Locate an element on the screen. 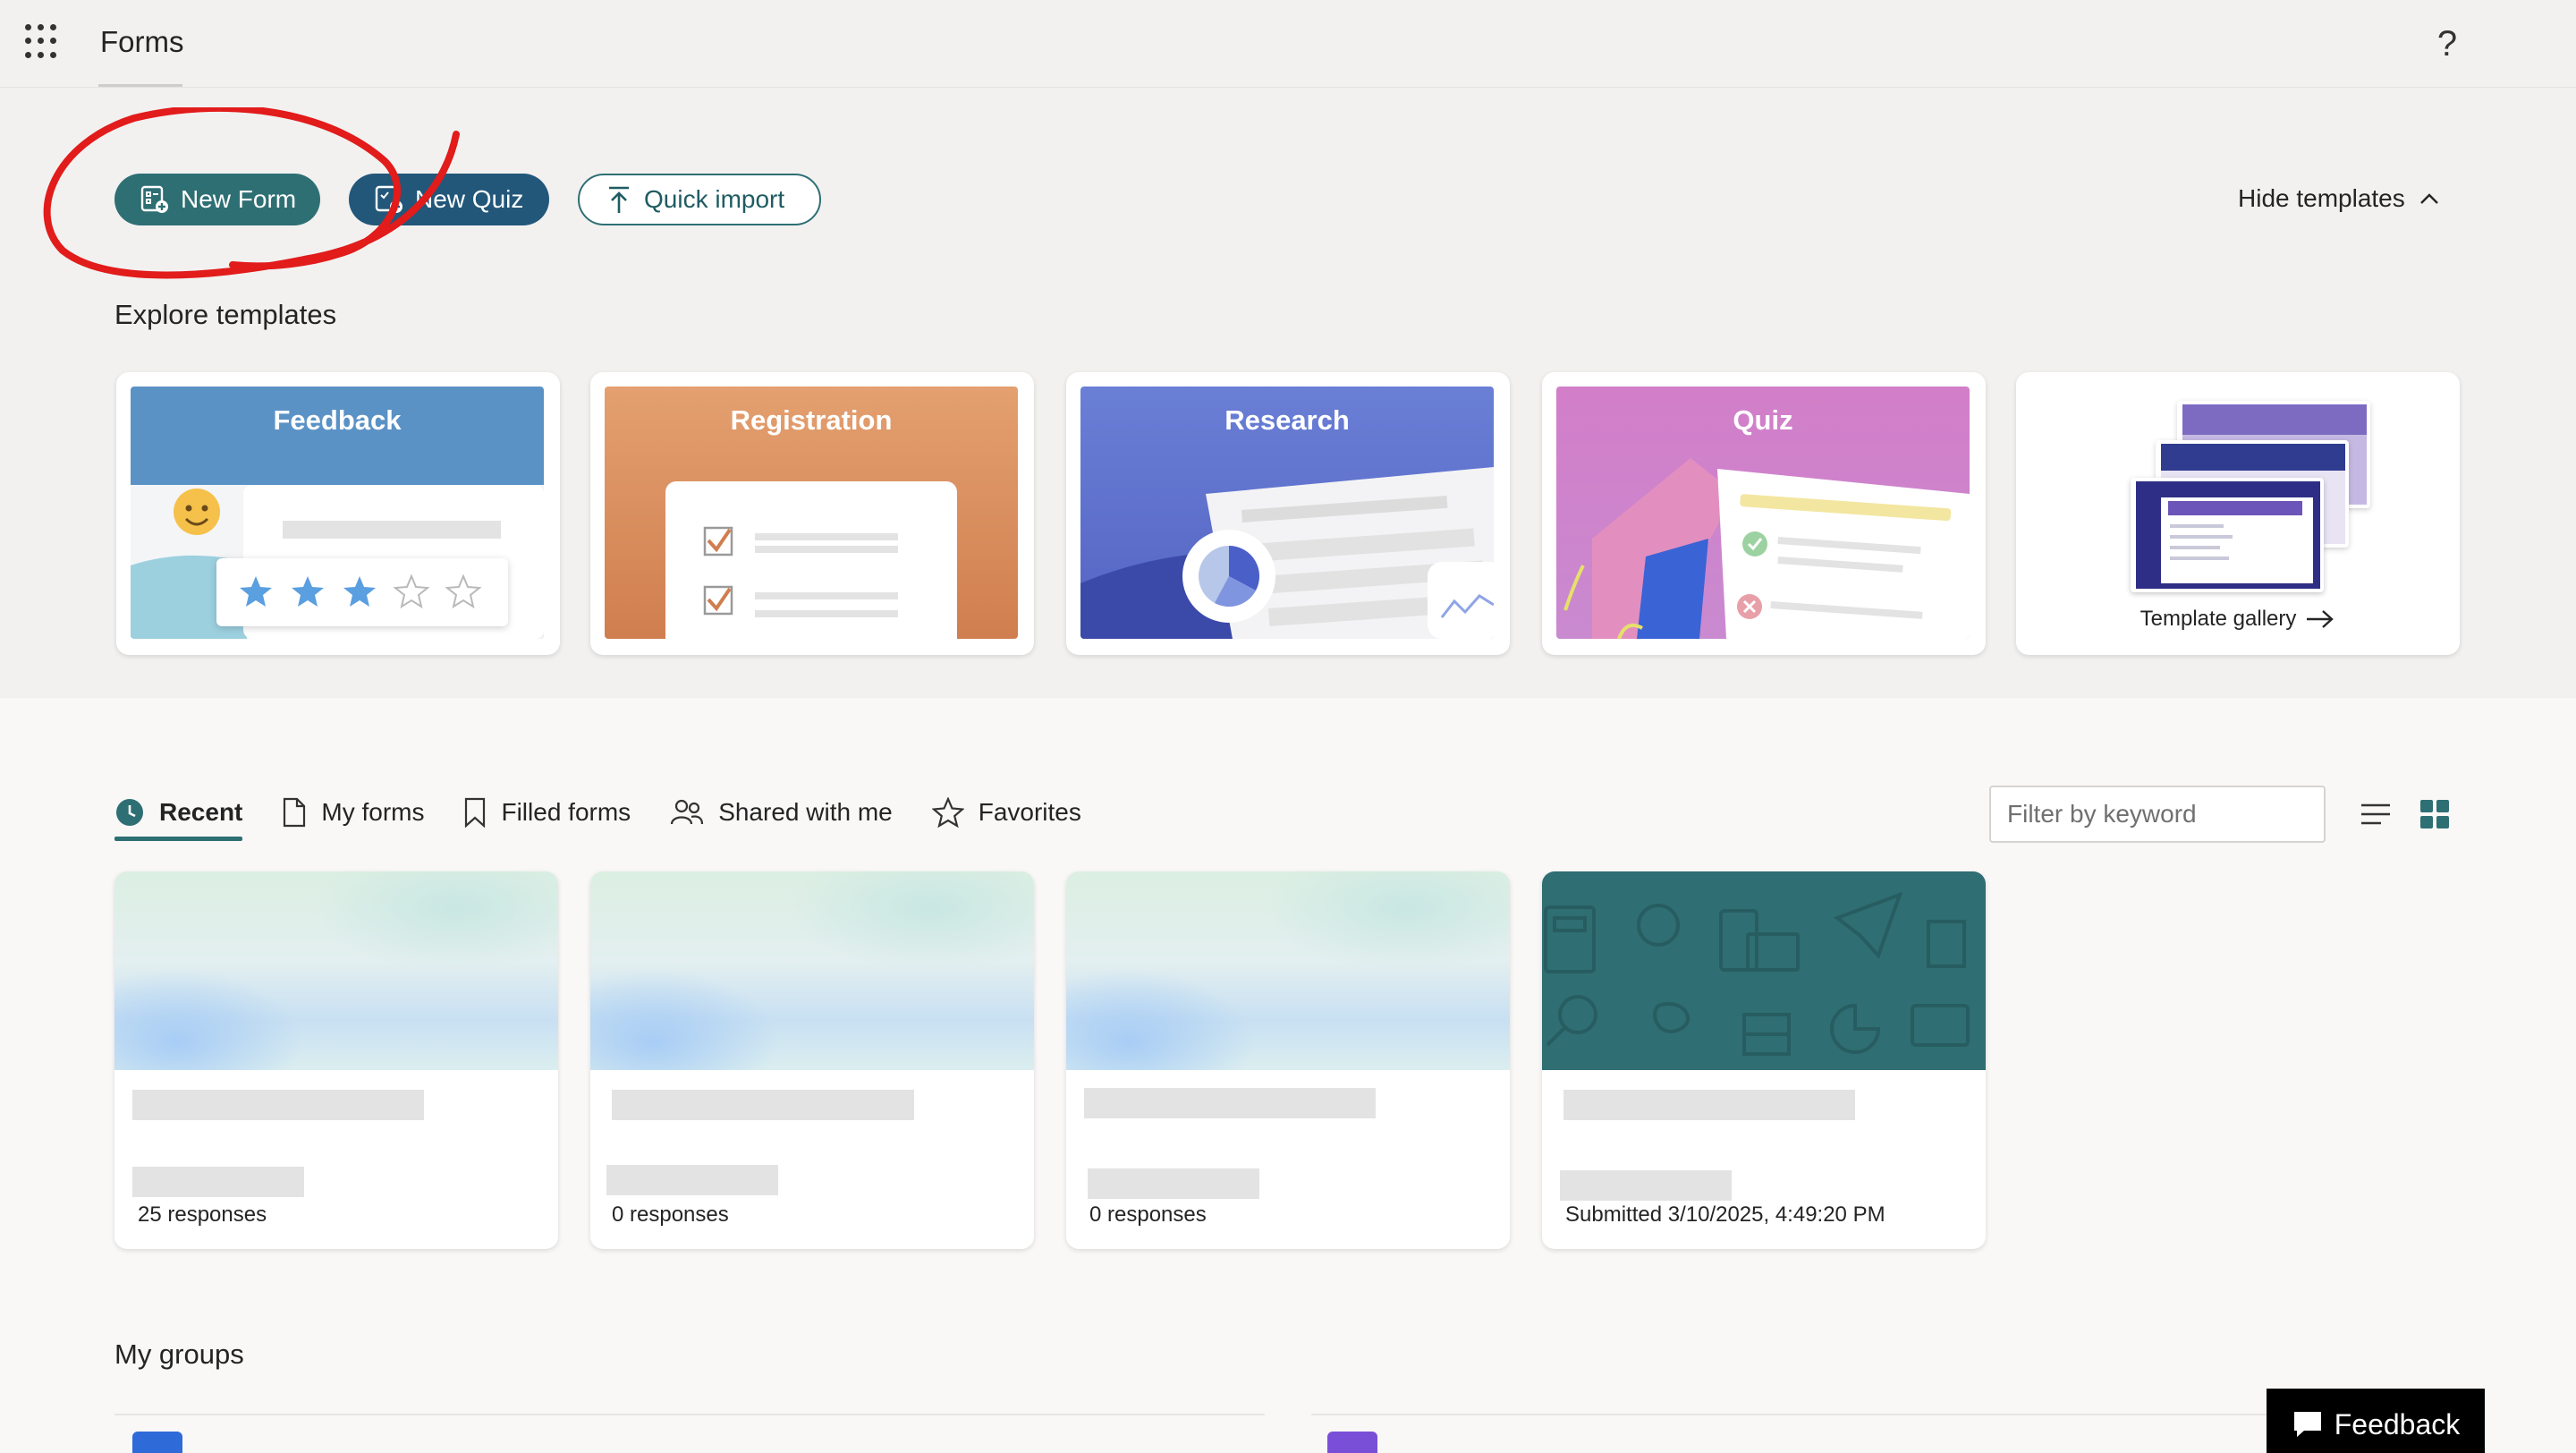 Image resolution: width=2576 pixels, height=1453 pixels. chat-icon is located at coordinates (2307, 1424).